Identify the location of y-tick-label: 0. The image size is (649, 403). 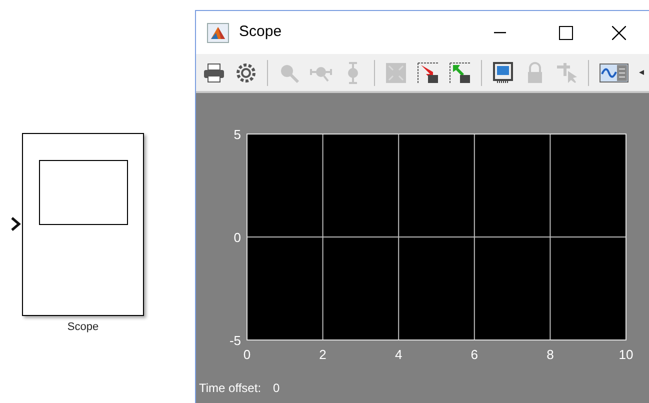
(237, 237).